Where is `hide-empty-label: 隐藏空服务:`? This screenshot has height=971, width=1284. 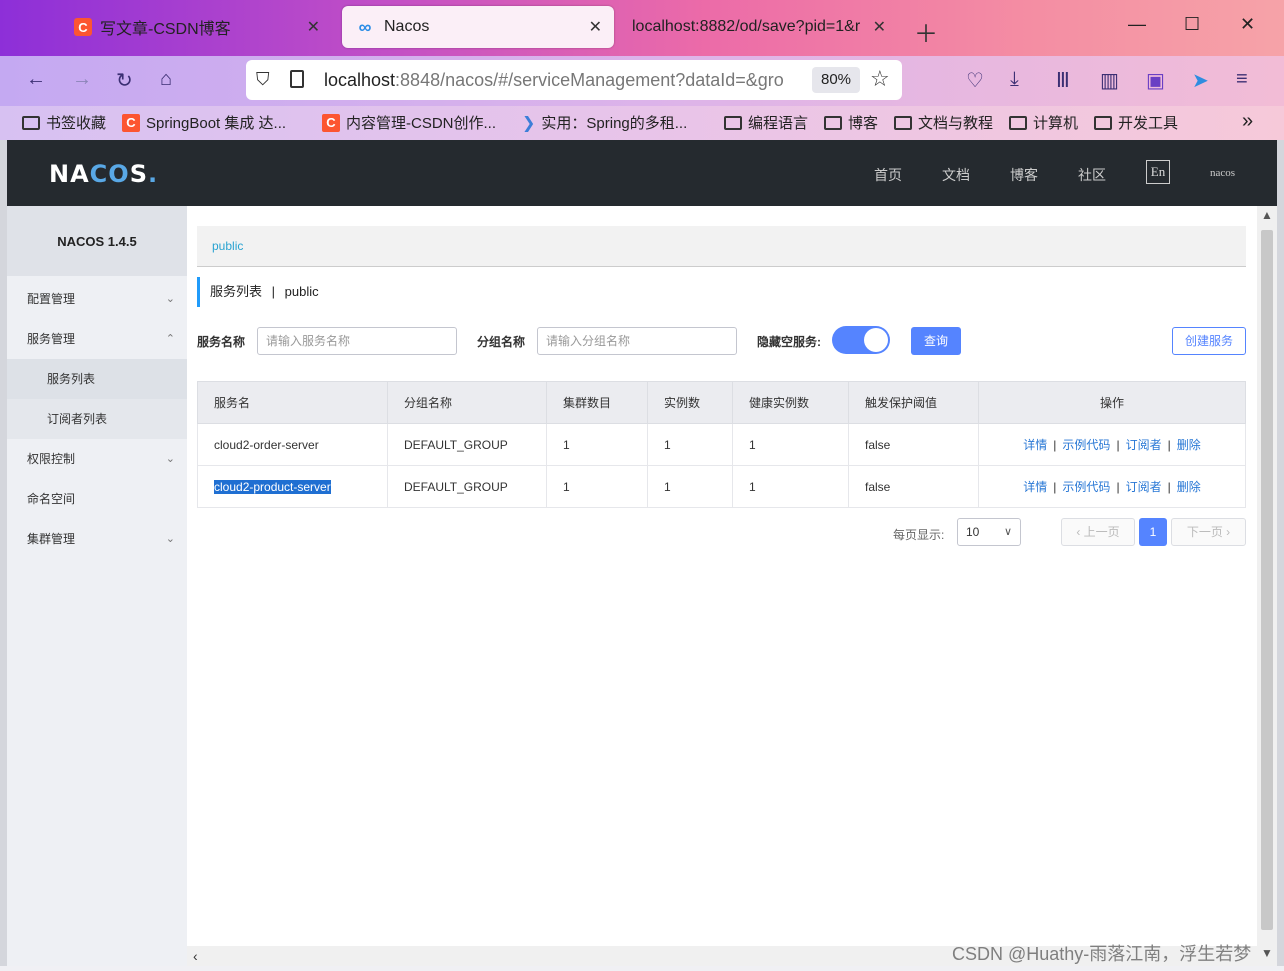
hide-empty-label: 隐藏空服务: is located at coordinates (789, 342).